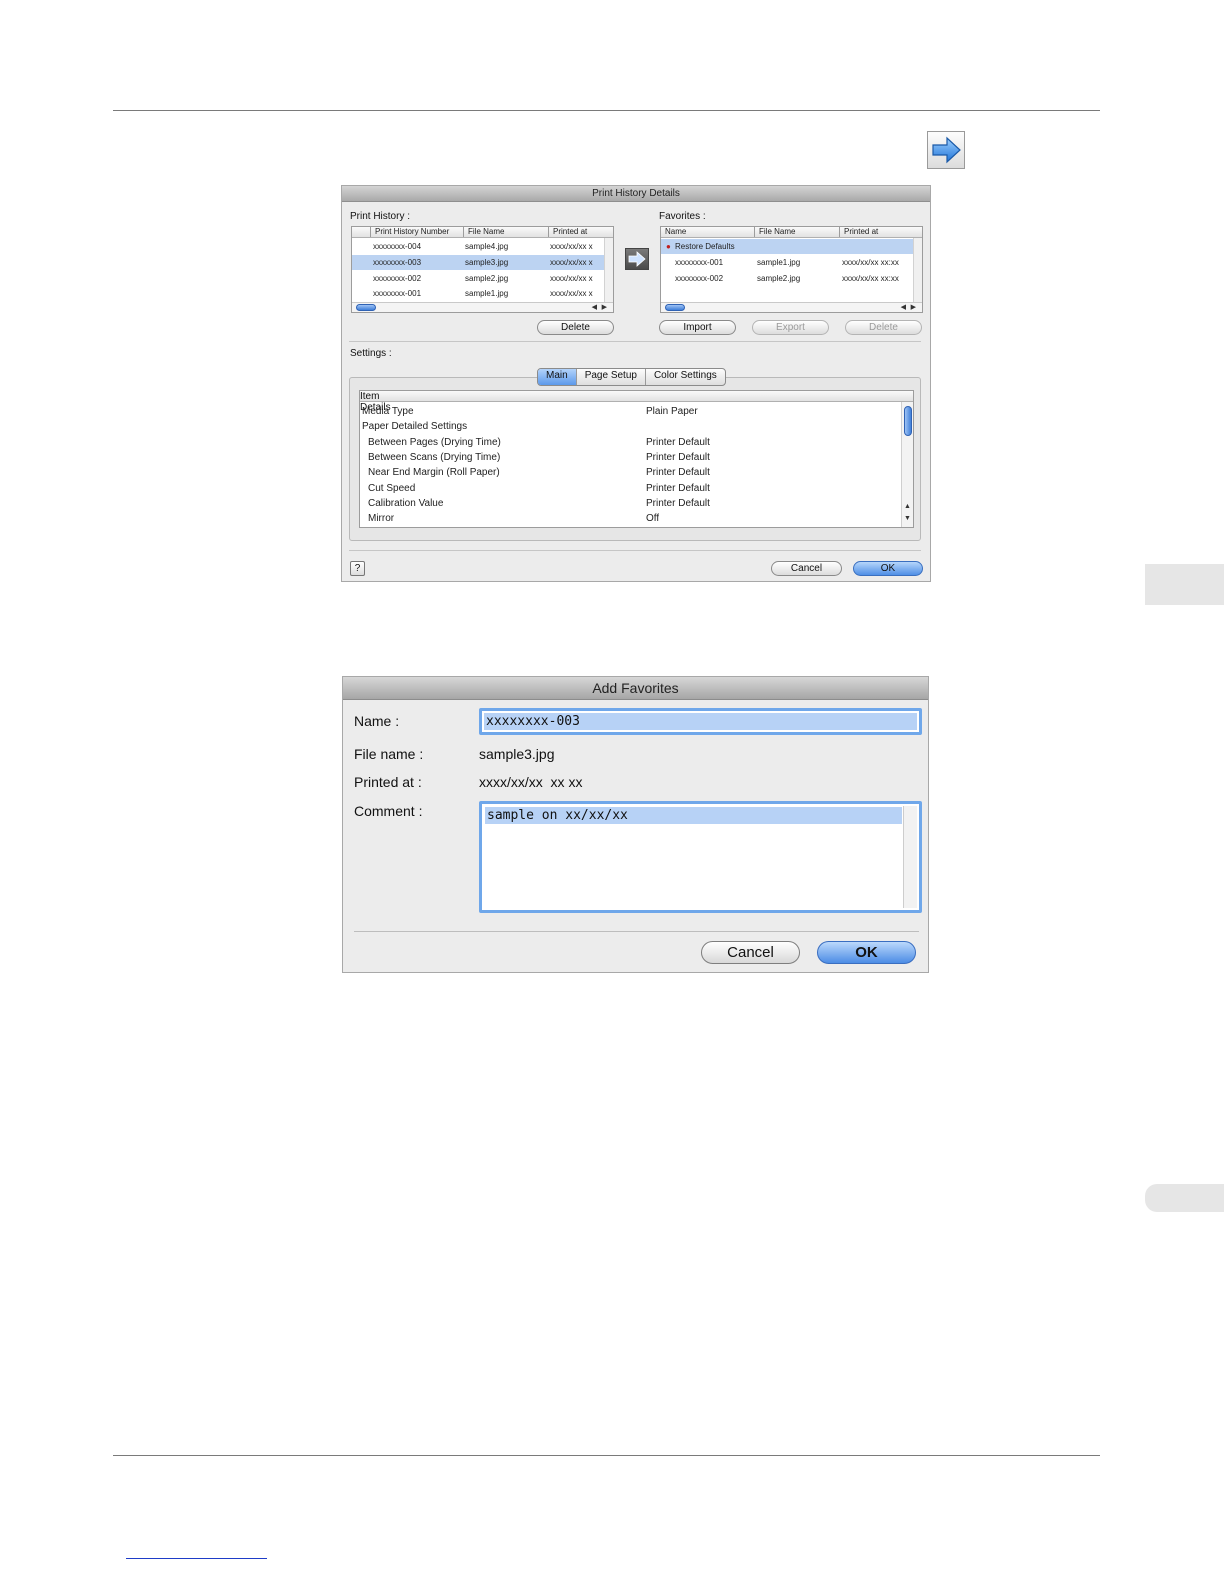 This screenshot has width=1224, height=1584. Describe the element at coordinates (1184, 1198) in the screenshot. I see `section-side-tab` at that location.